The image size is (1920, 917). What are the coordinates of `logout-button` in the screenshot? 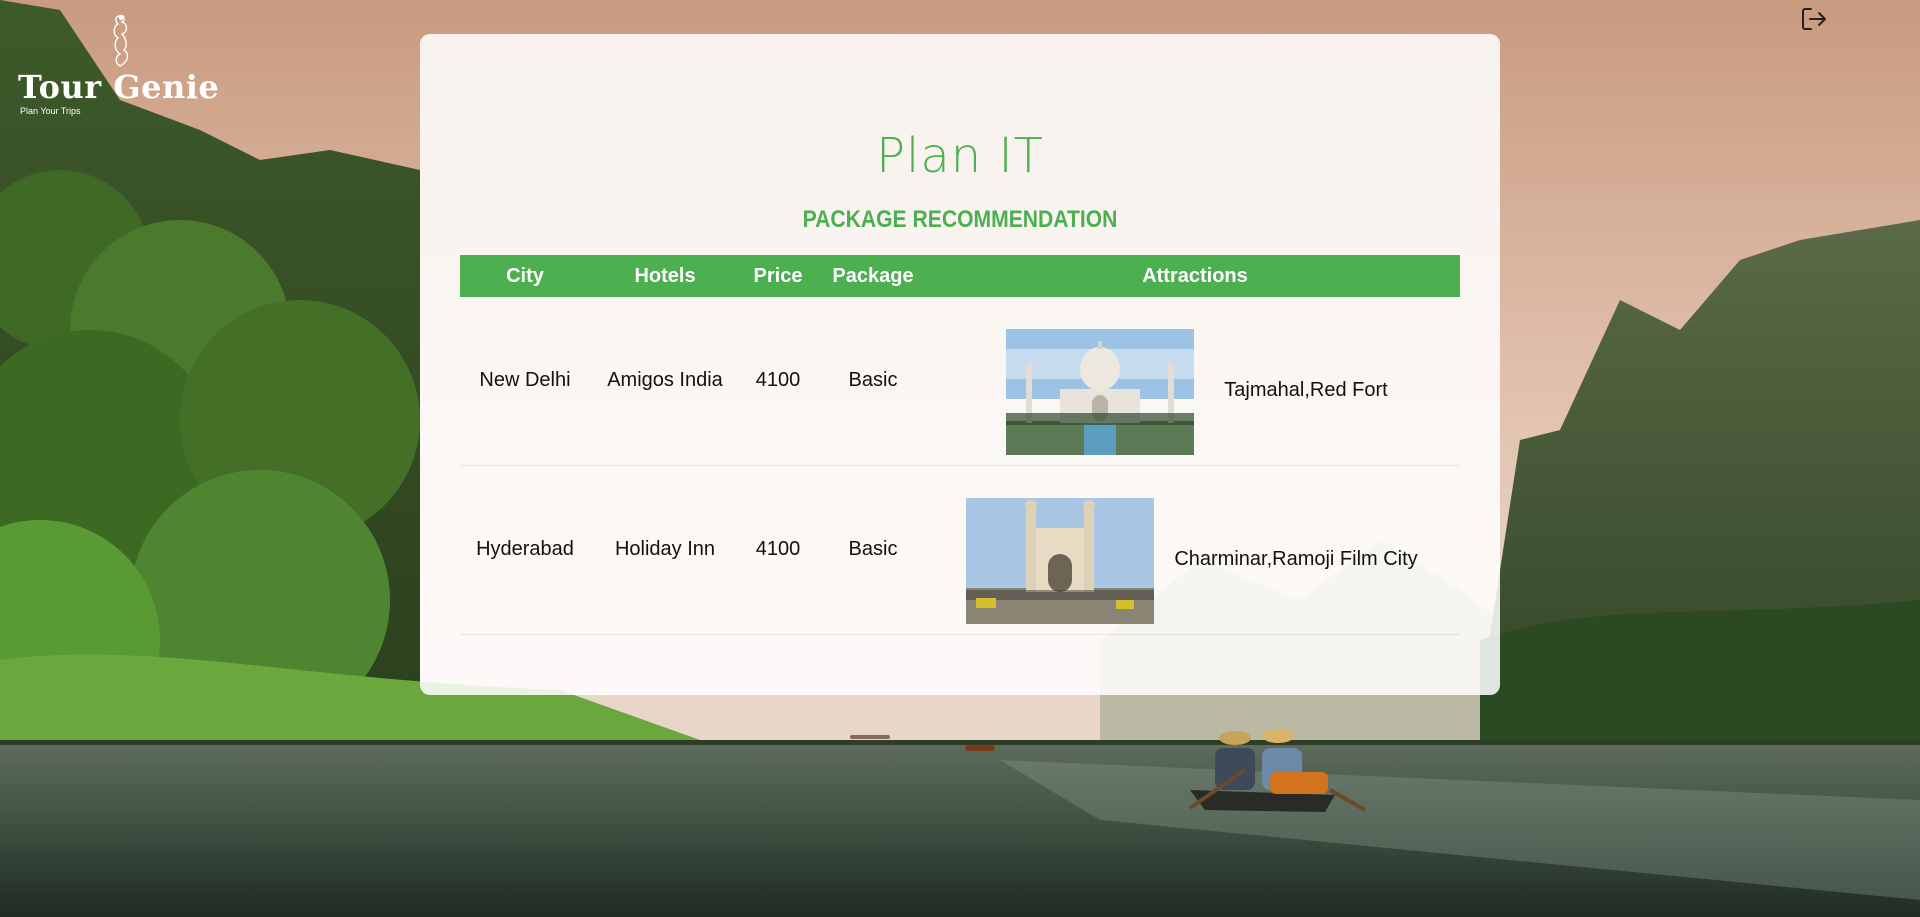 It's located at (1814, 19).